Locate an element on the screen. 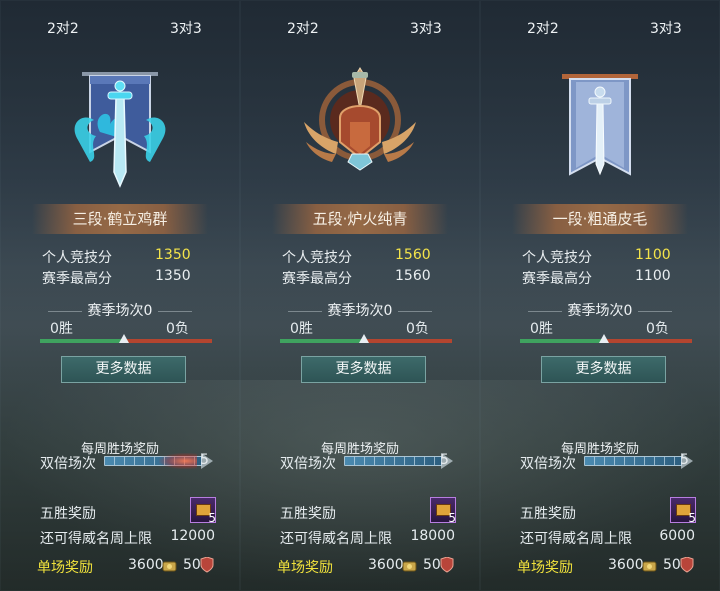 This screenshot has height=591, width=720. personal-score-value: 1560 is located at coordinates (413, 255).